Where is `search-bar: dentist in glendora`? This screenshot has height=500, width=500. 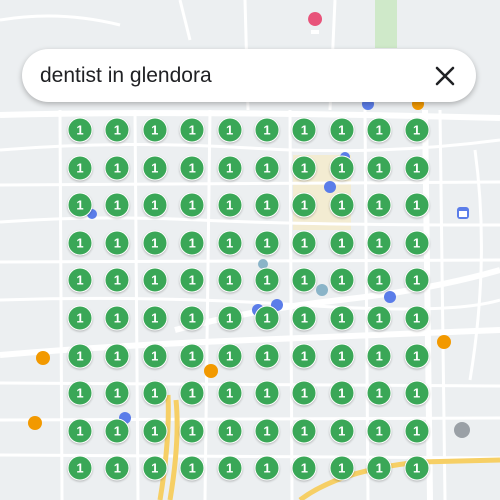
search-bar: dentist in glendora is located at coordinates (249, 75).